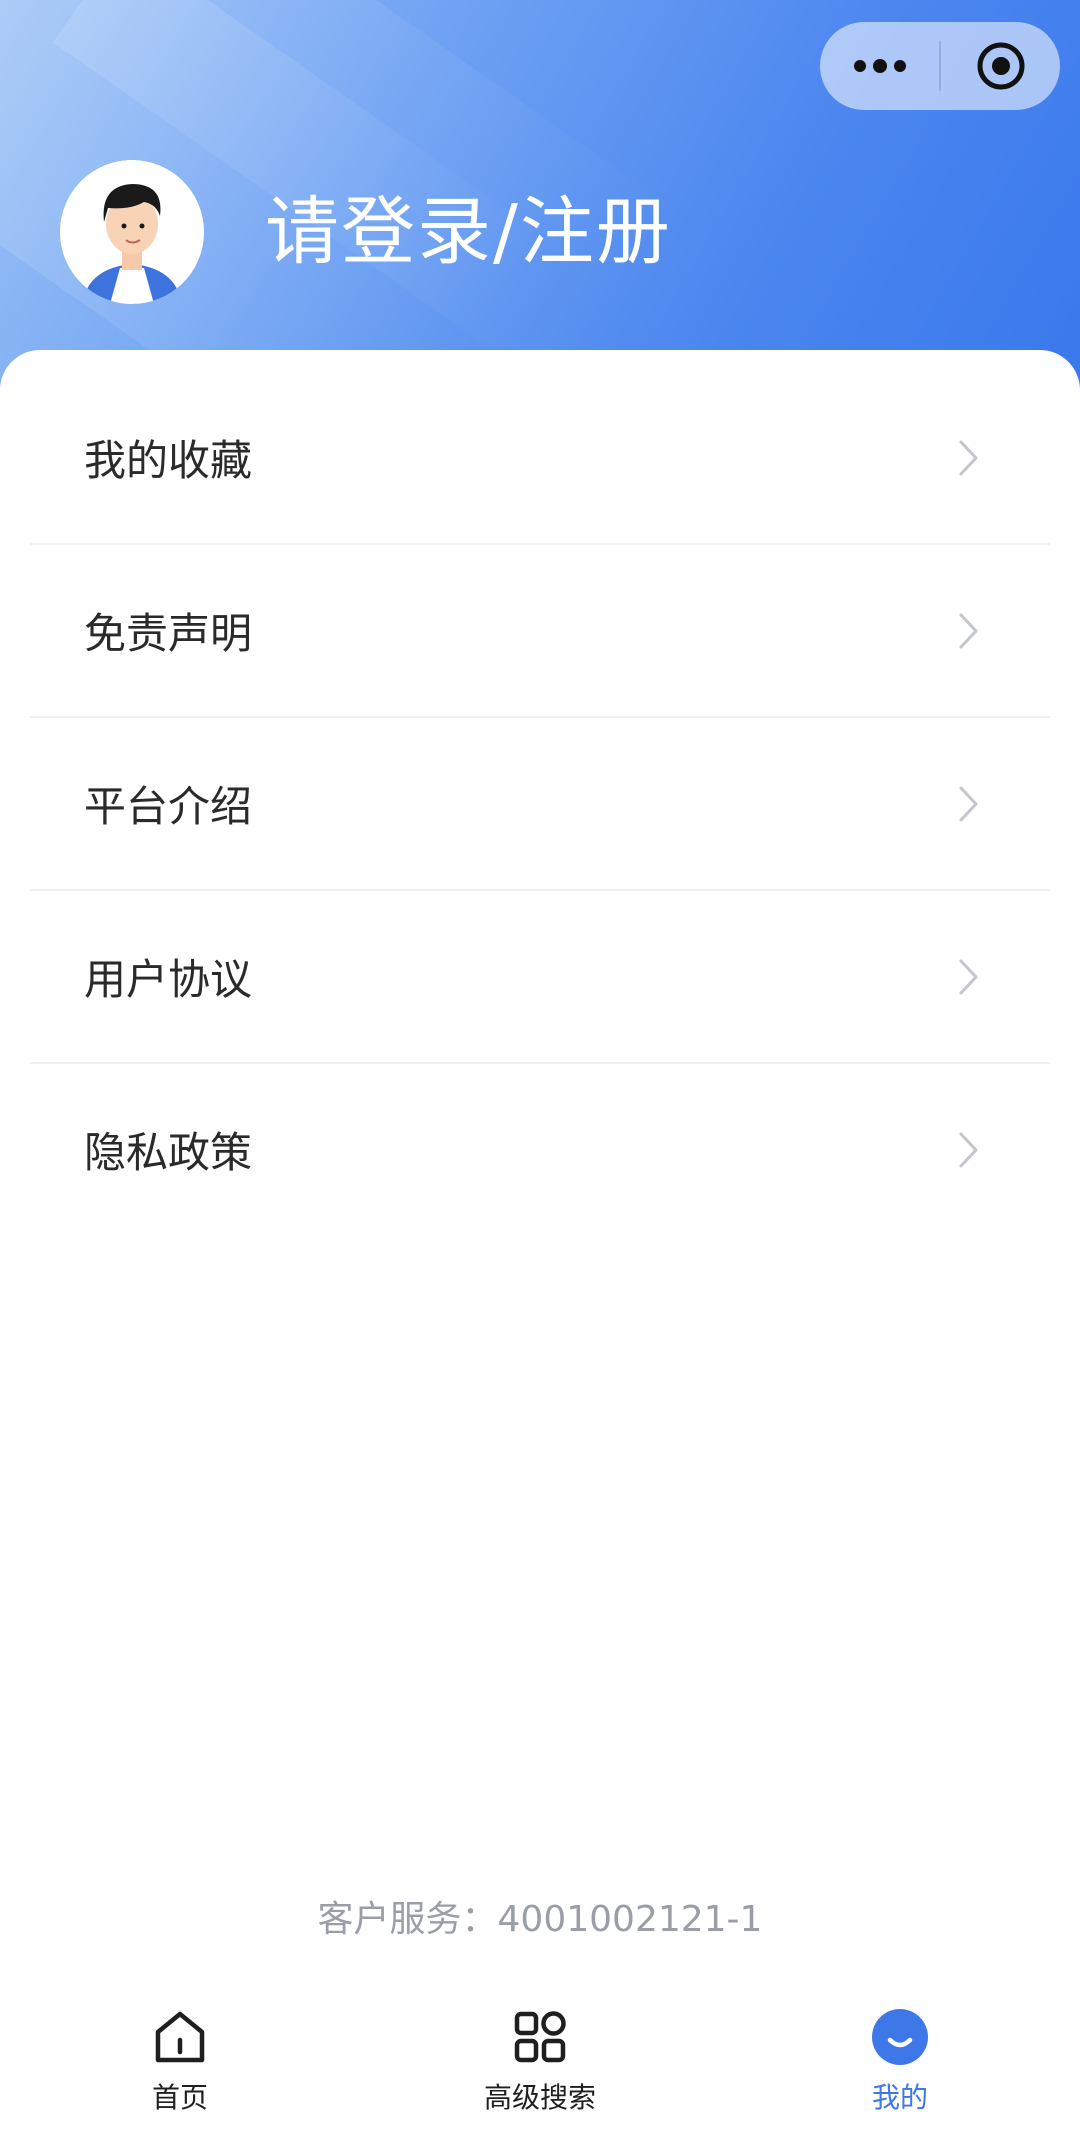 Image resolution: width=1080 pixels, height=2148 pixels. Describe the element at coordinates (899, 2097) in the screenshot. I see `tab-label: 我的` at that location.